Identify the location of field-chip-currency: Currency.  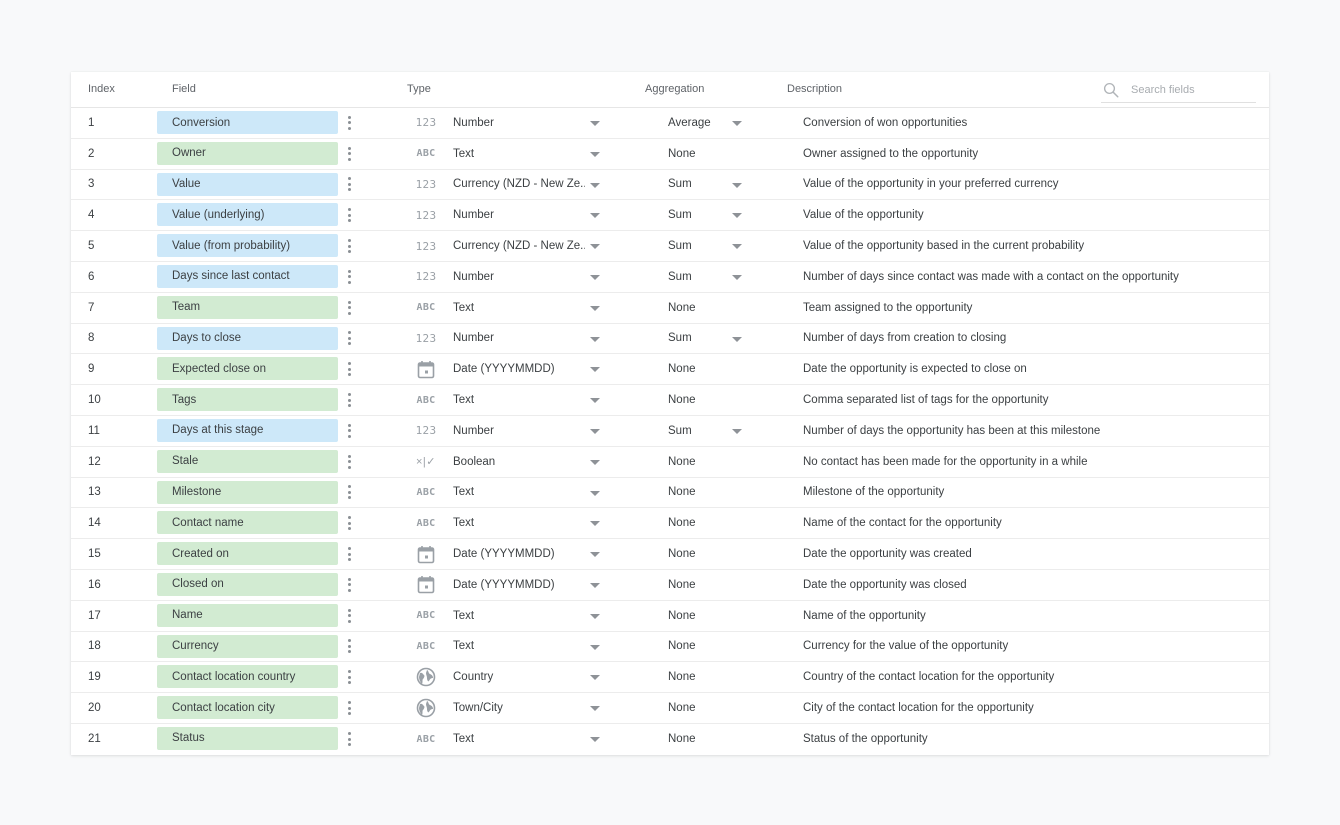
(247, 646).